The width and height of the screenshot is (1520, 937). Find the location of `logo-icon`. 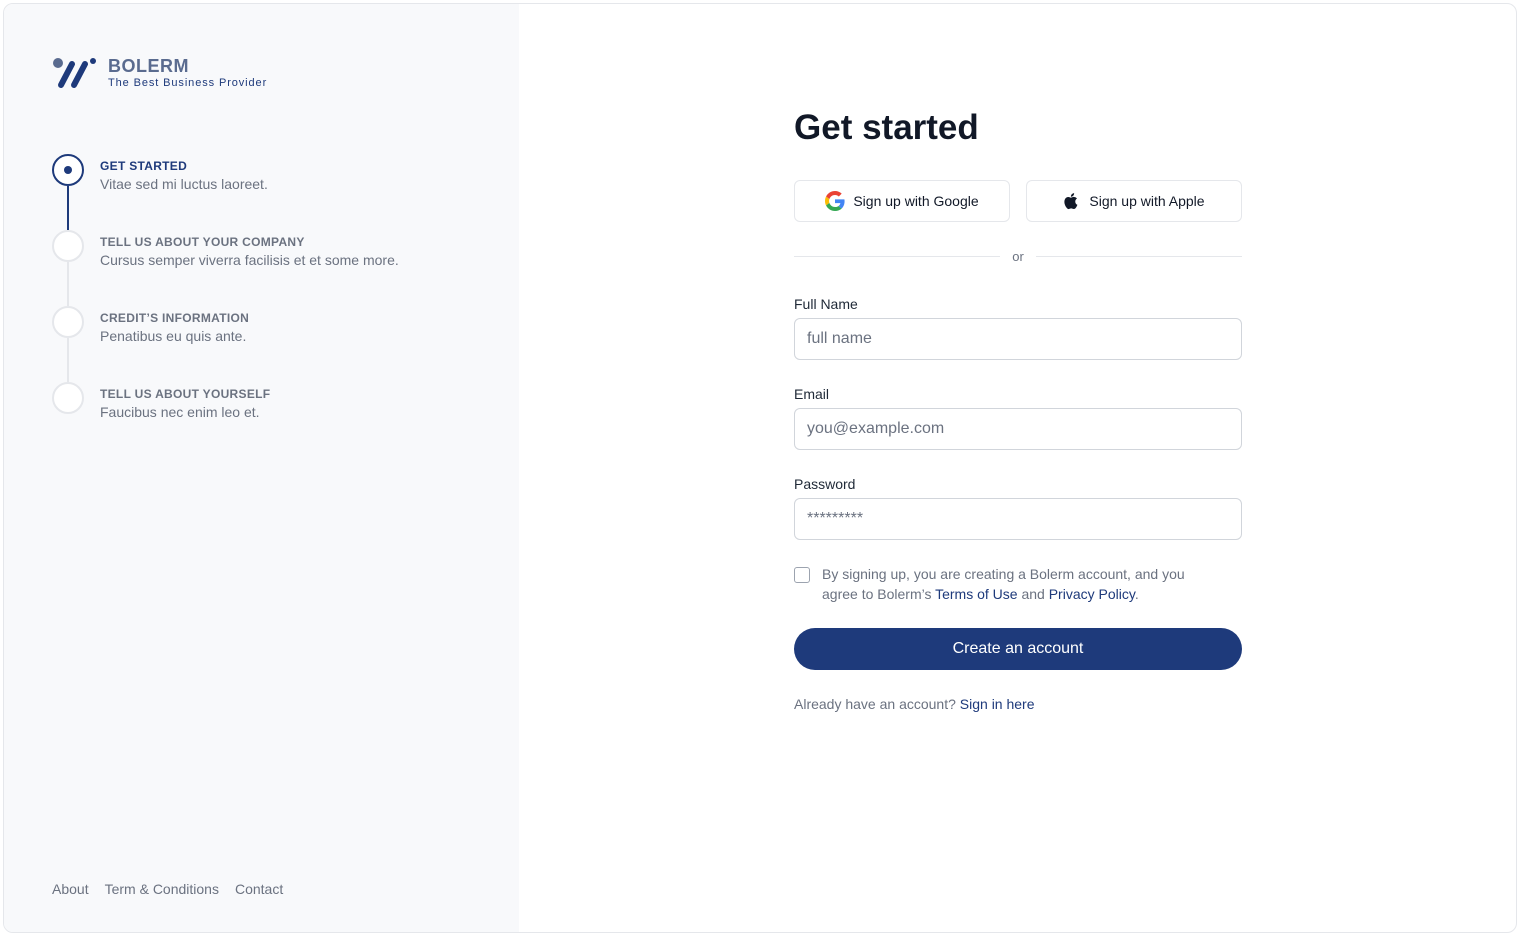

logo-icon is located at coordinates (75, 73).